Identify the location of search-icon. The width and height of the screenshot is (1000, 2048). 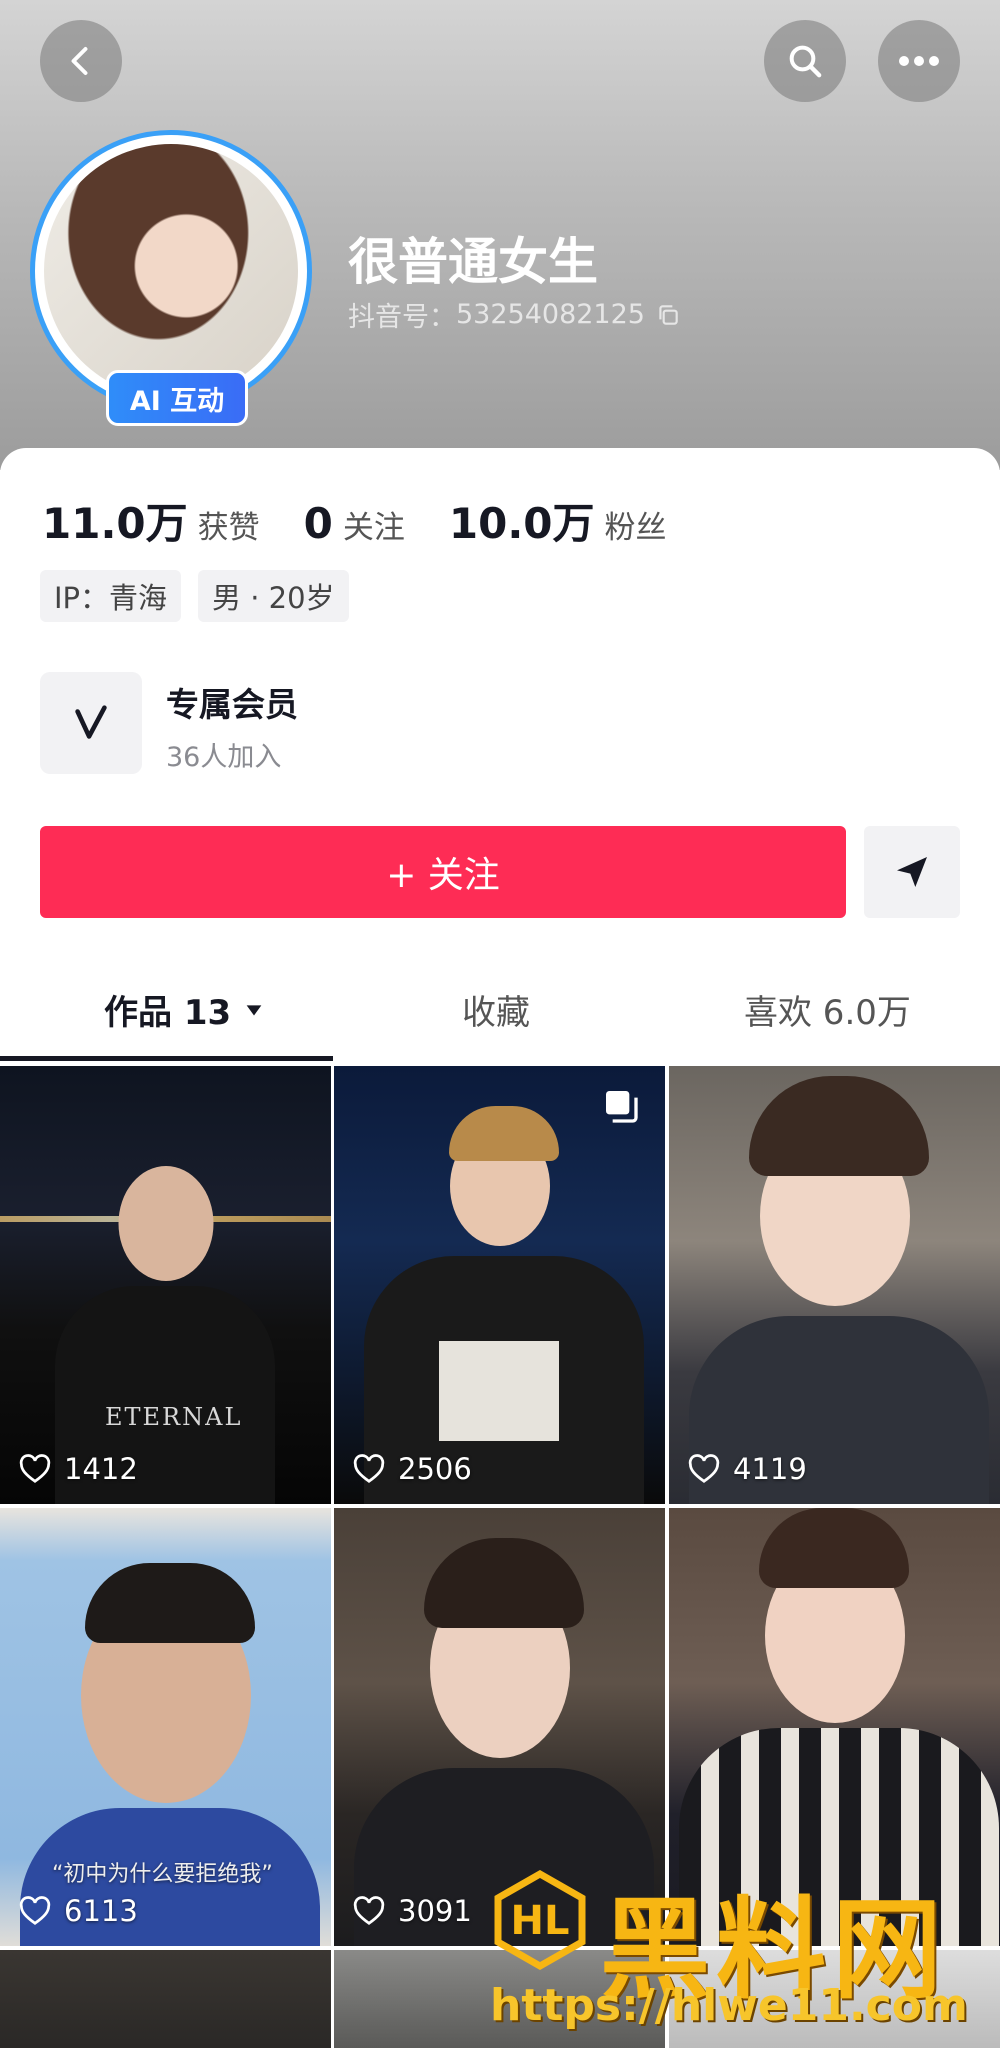
(805, 61).